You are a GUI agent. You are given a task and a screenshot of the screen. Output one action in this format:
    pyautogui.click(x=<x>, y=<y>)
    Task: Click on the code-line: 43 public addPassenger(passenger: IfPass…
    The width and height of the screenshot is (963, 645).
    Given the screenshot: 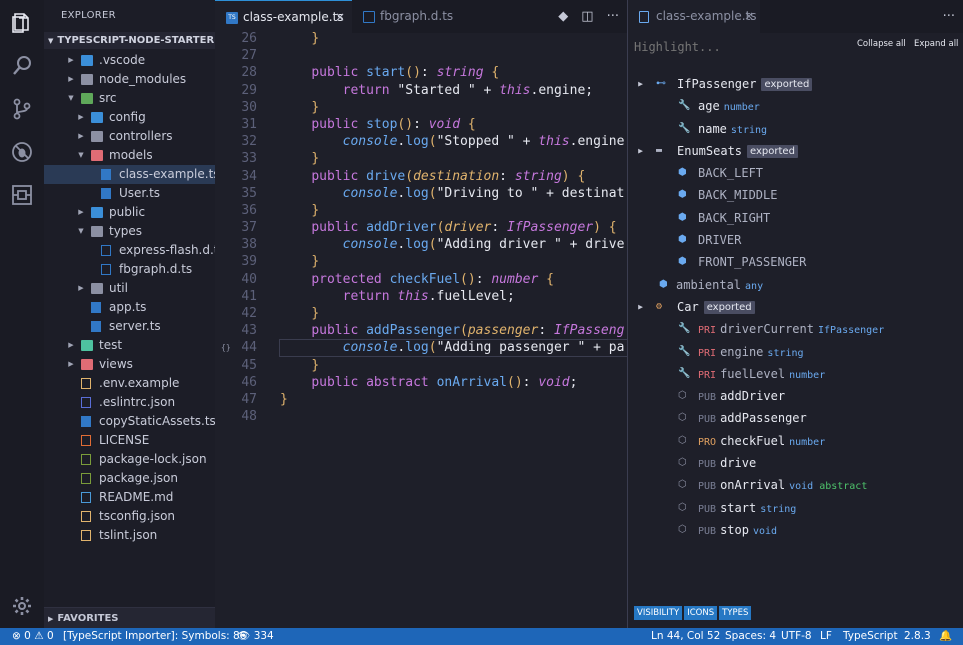 What is the action you would take?
    pyautogui.click(x=421, y=330)
    